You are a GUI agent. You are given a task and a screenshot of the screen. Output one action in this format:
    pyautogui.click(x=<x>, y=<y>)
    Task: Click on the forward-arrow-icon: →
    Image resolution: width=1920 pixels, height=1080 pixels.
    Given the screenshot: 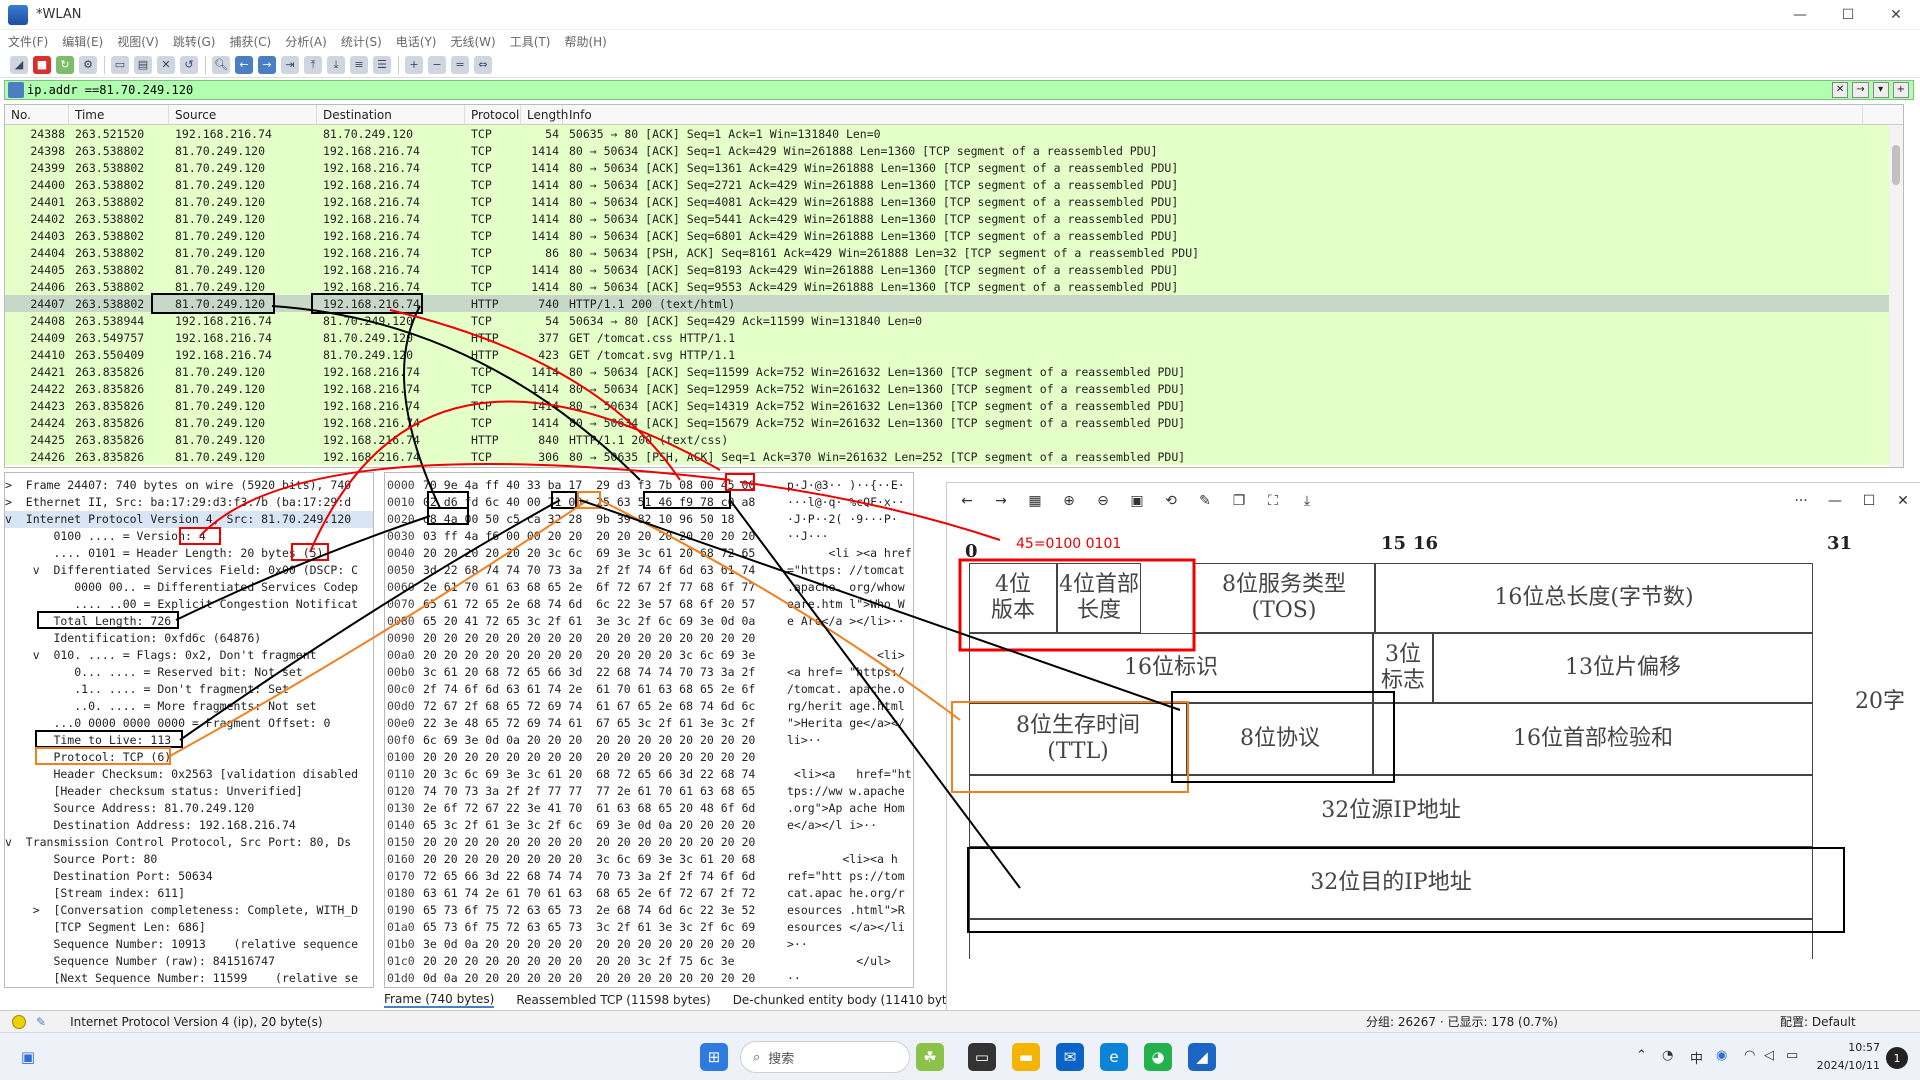 What is the action you would take?
    pyautogui.click(x=1001, y=501)
    